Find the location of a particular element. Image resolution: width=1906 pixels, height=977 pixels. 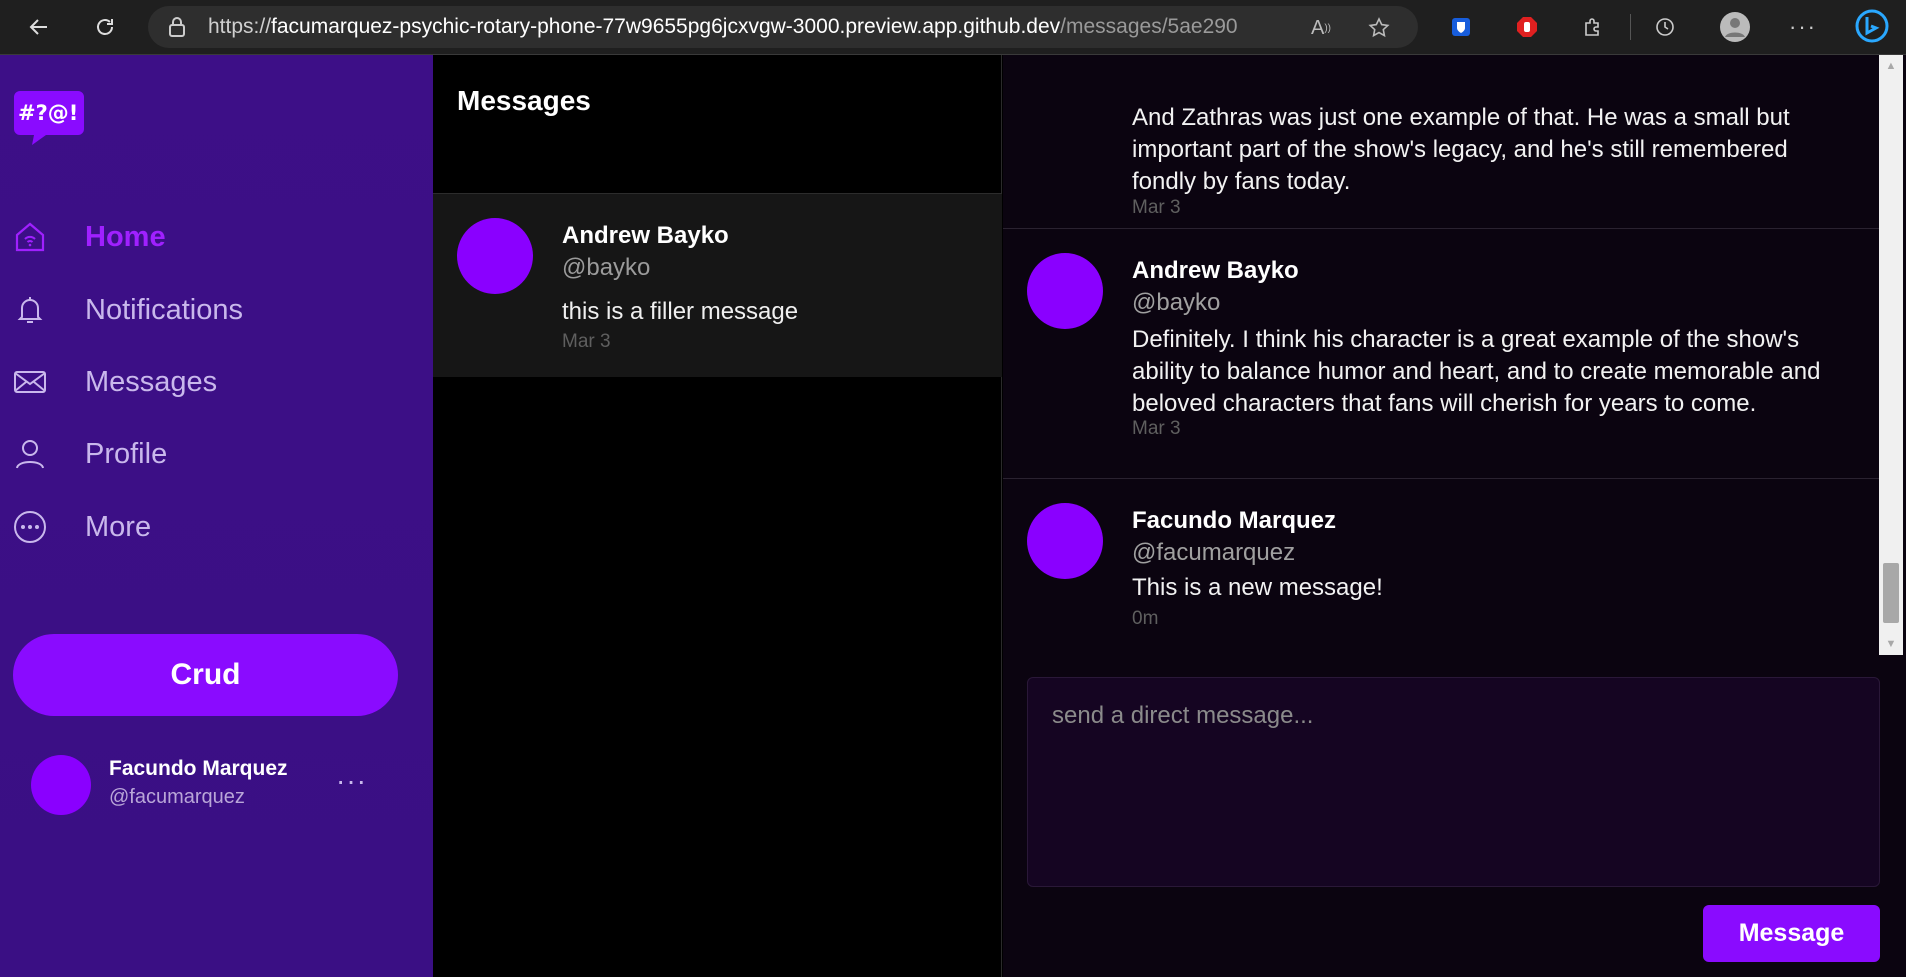

browser-menu-icon: ··· is located at coordinates (1803, 27).